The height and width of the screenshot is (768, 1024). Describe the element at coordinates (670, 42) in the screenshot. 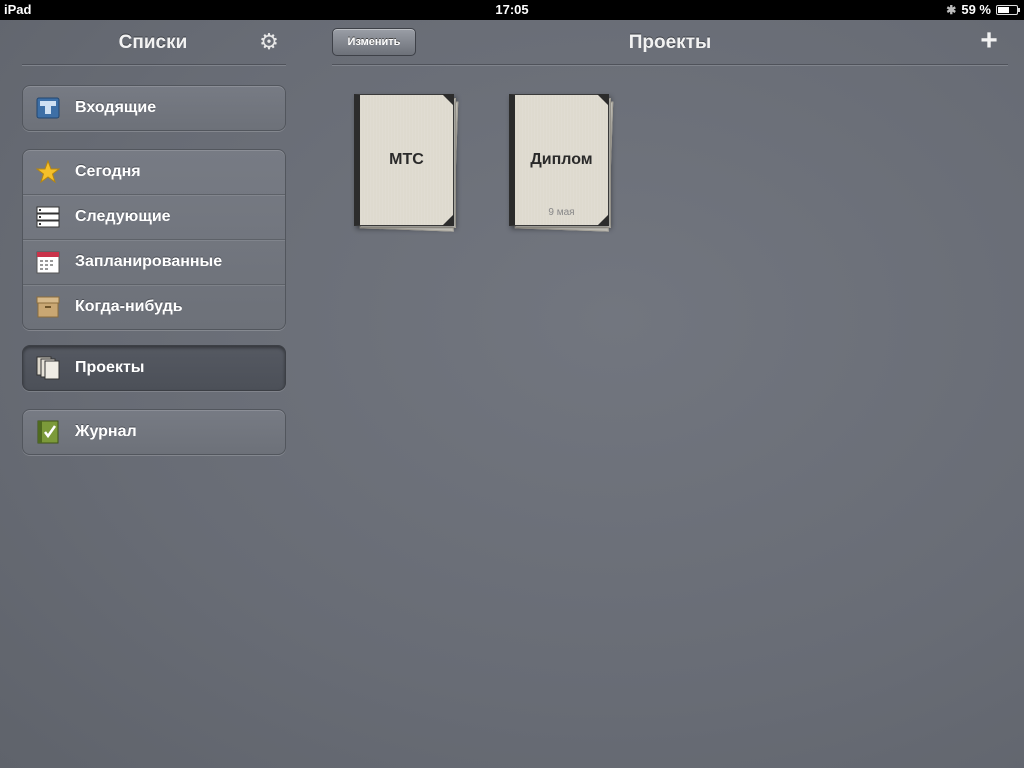

I see `page-title: Проекты` at that location.